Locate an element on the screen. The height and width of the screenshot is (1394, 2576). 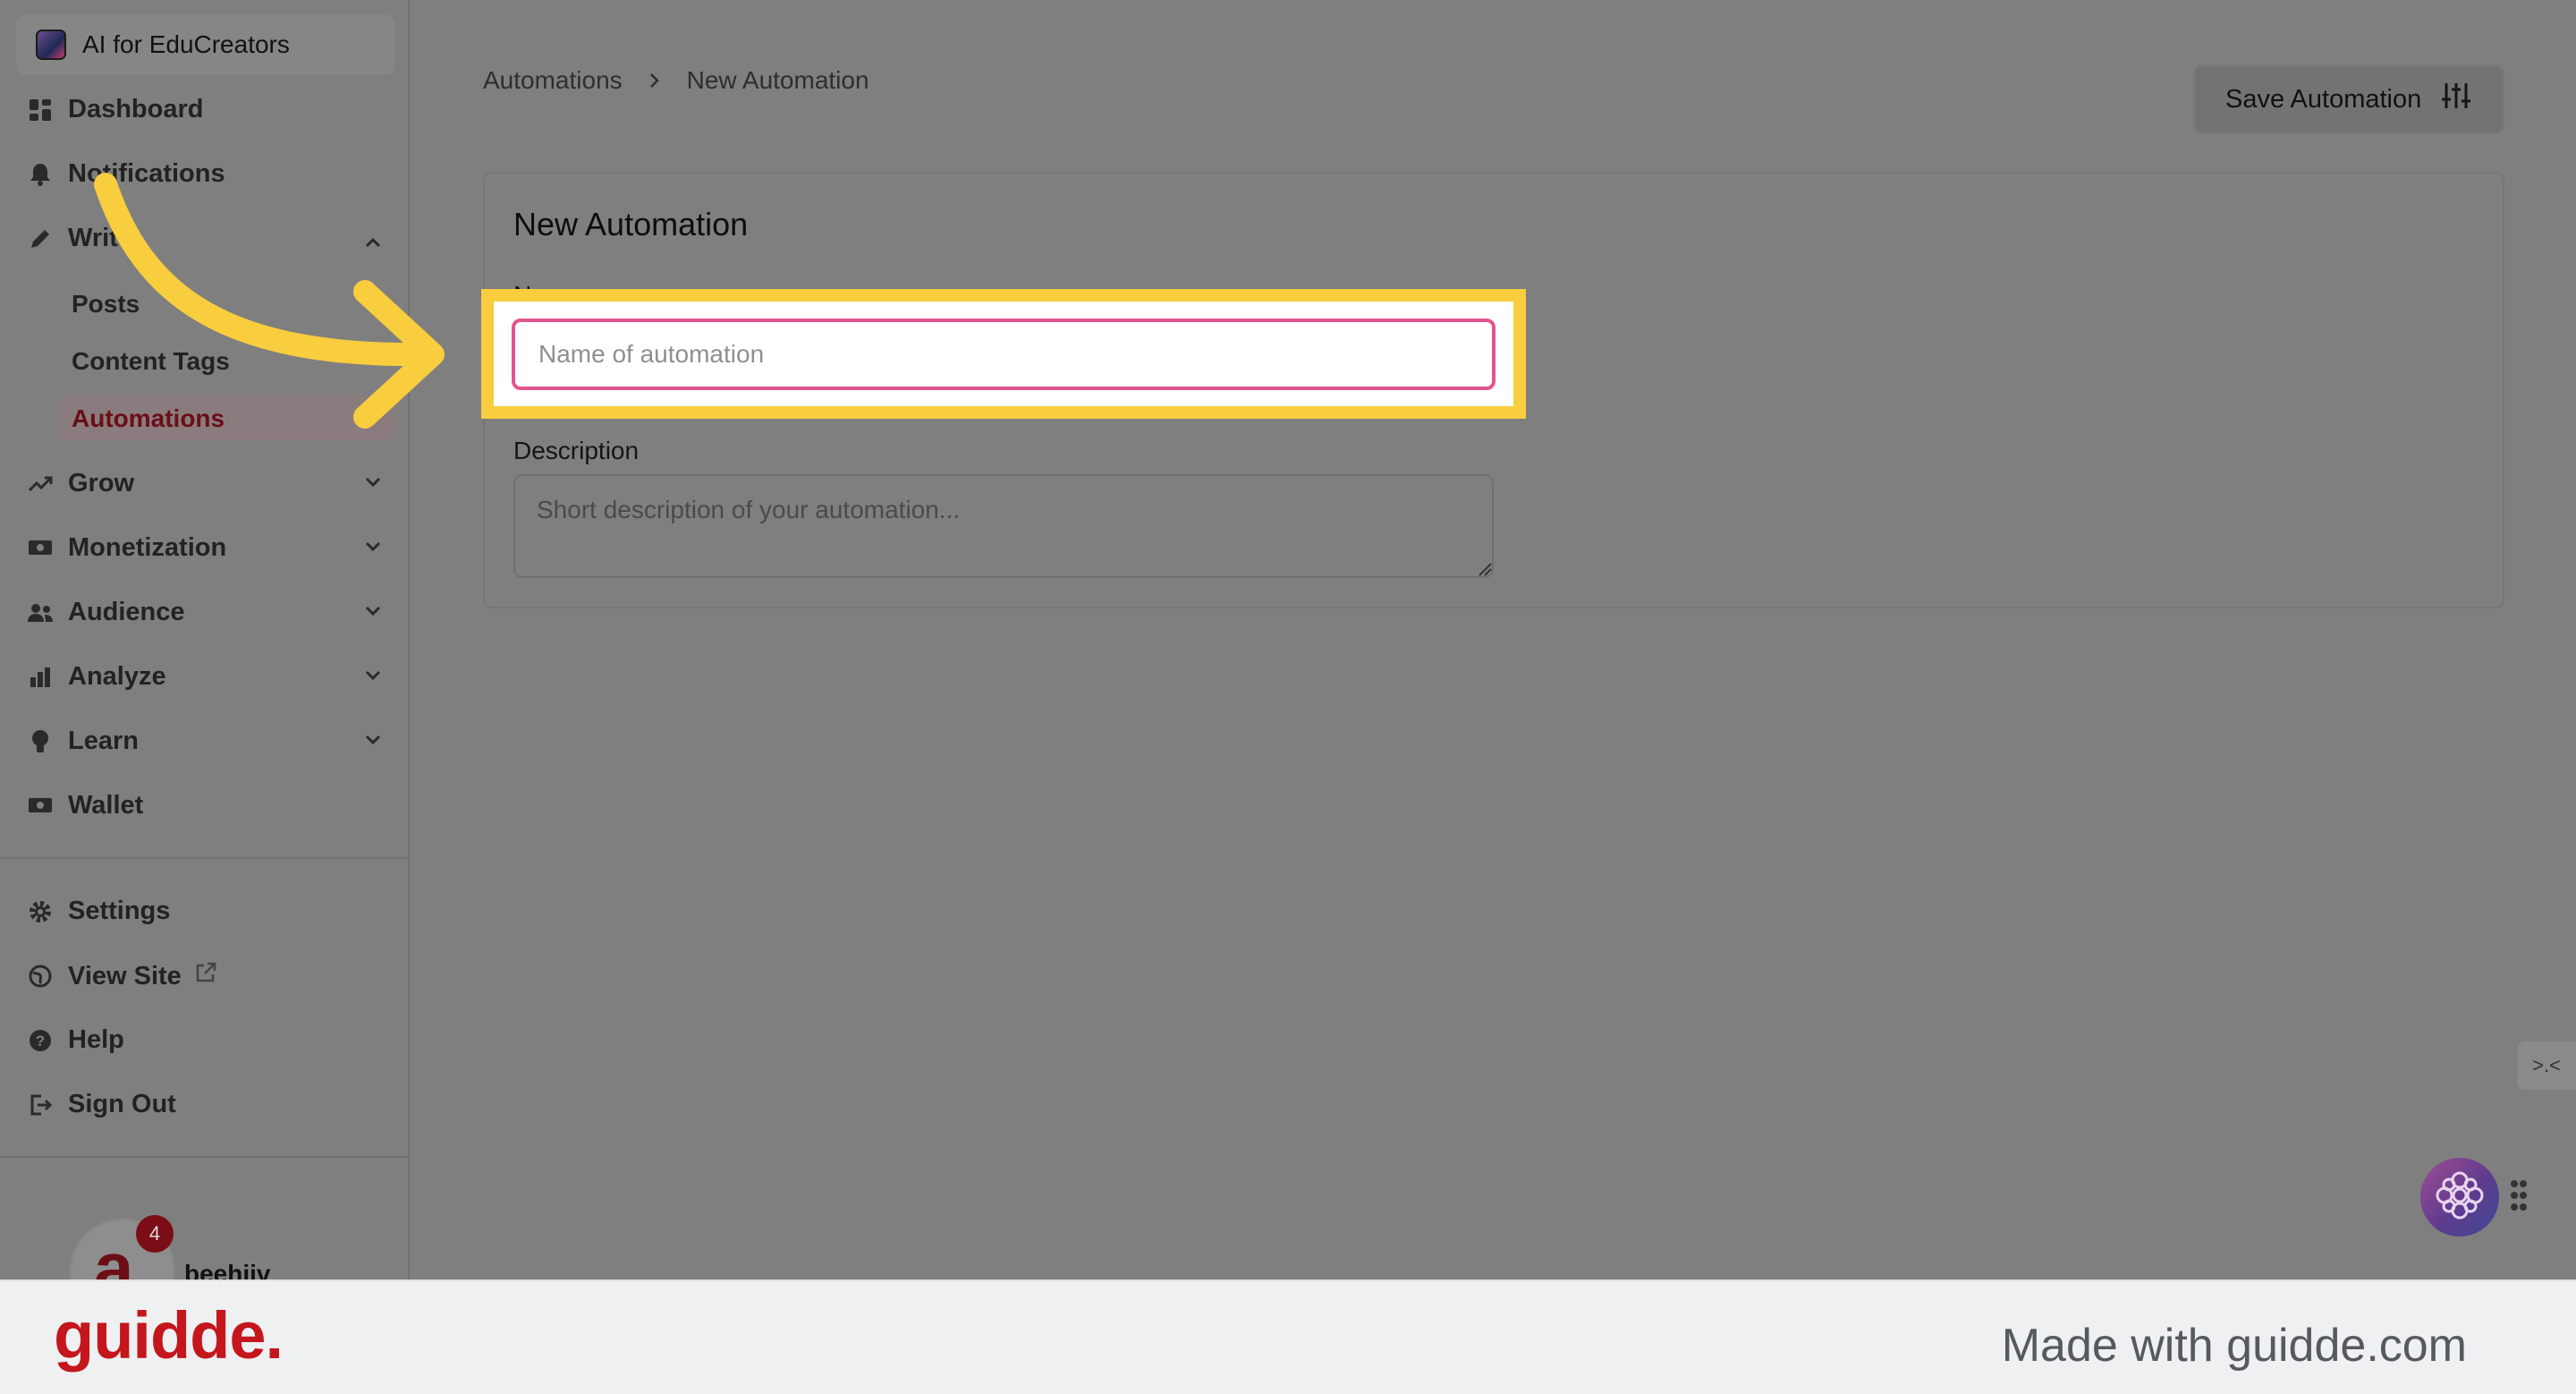
tutorial-arrow-icon is located at coordinates (269, 301).